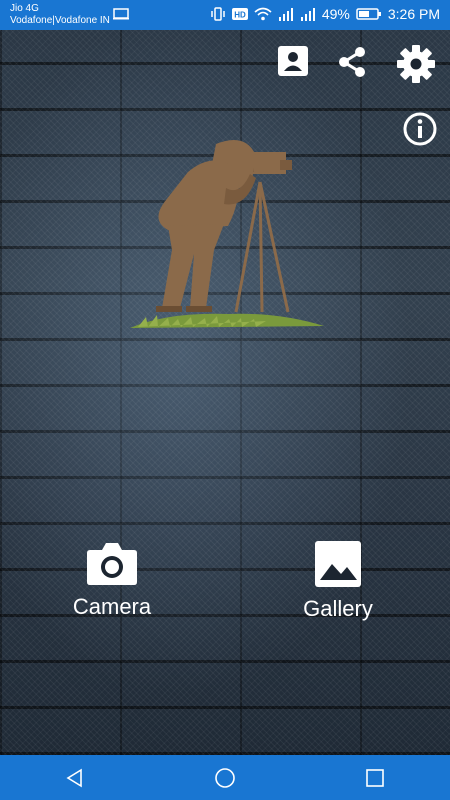  I want to click on back-button, so click(75, 777).